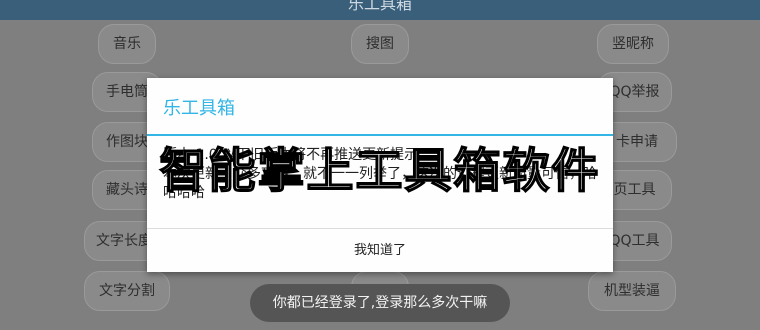 Image resolution: width=760 pixels, height=330 pixels. Describe the element at coordinates (127, 44) in the screenshot. I see `tool-music-button: 音乐` at that location.